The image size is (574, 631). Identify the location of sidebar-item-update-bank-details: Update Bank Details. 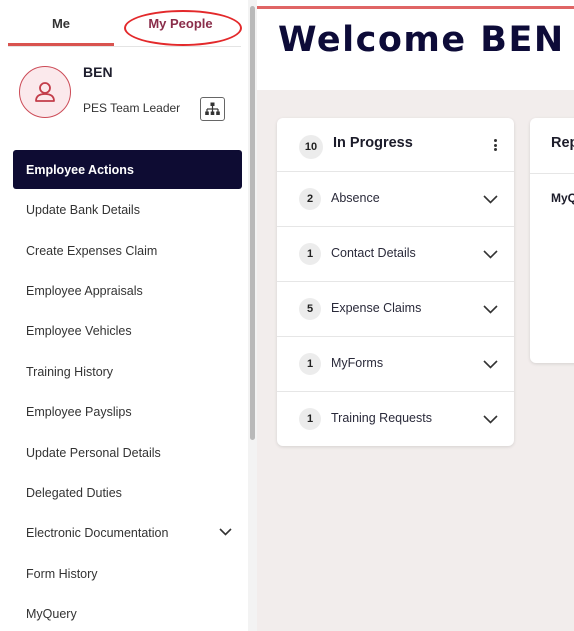
(127, 210).